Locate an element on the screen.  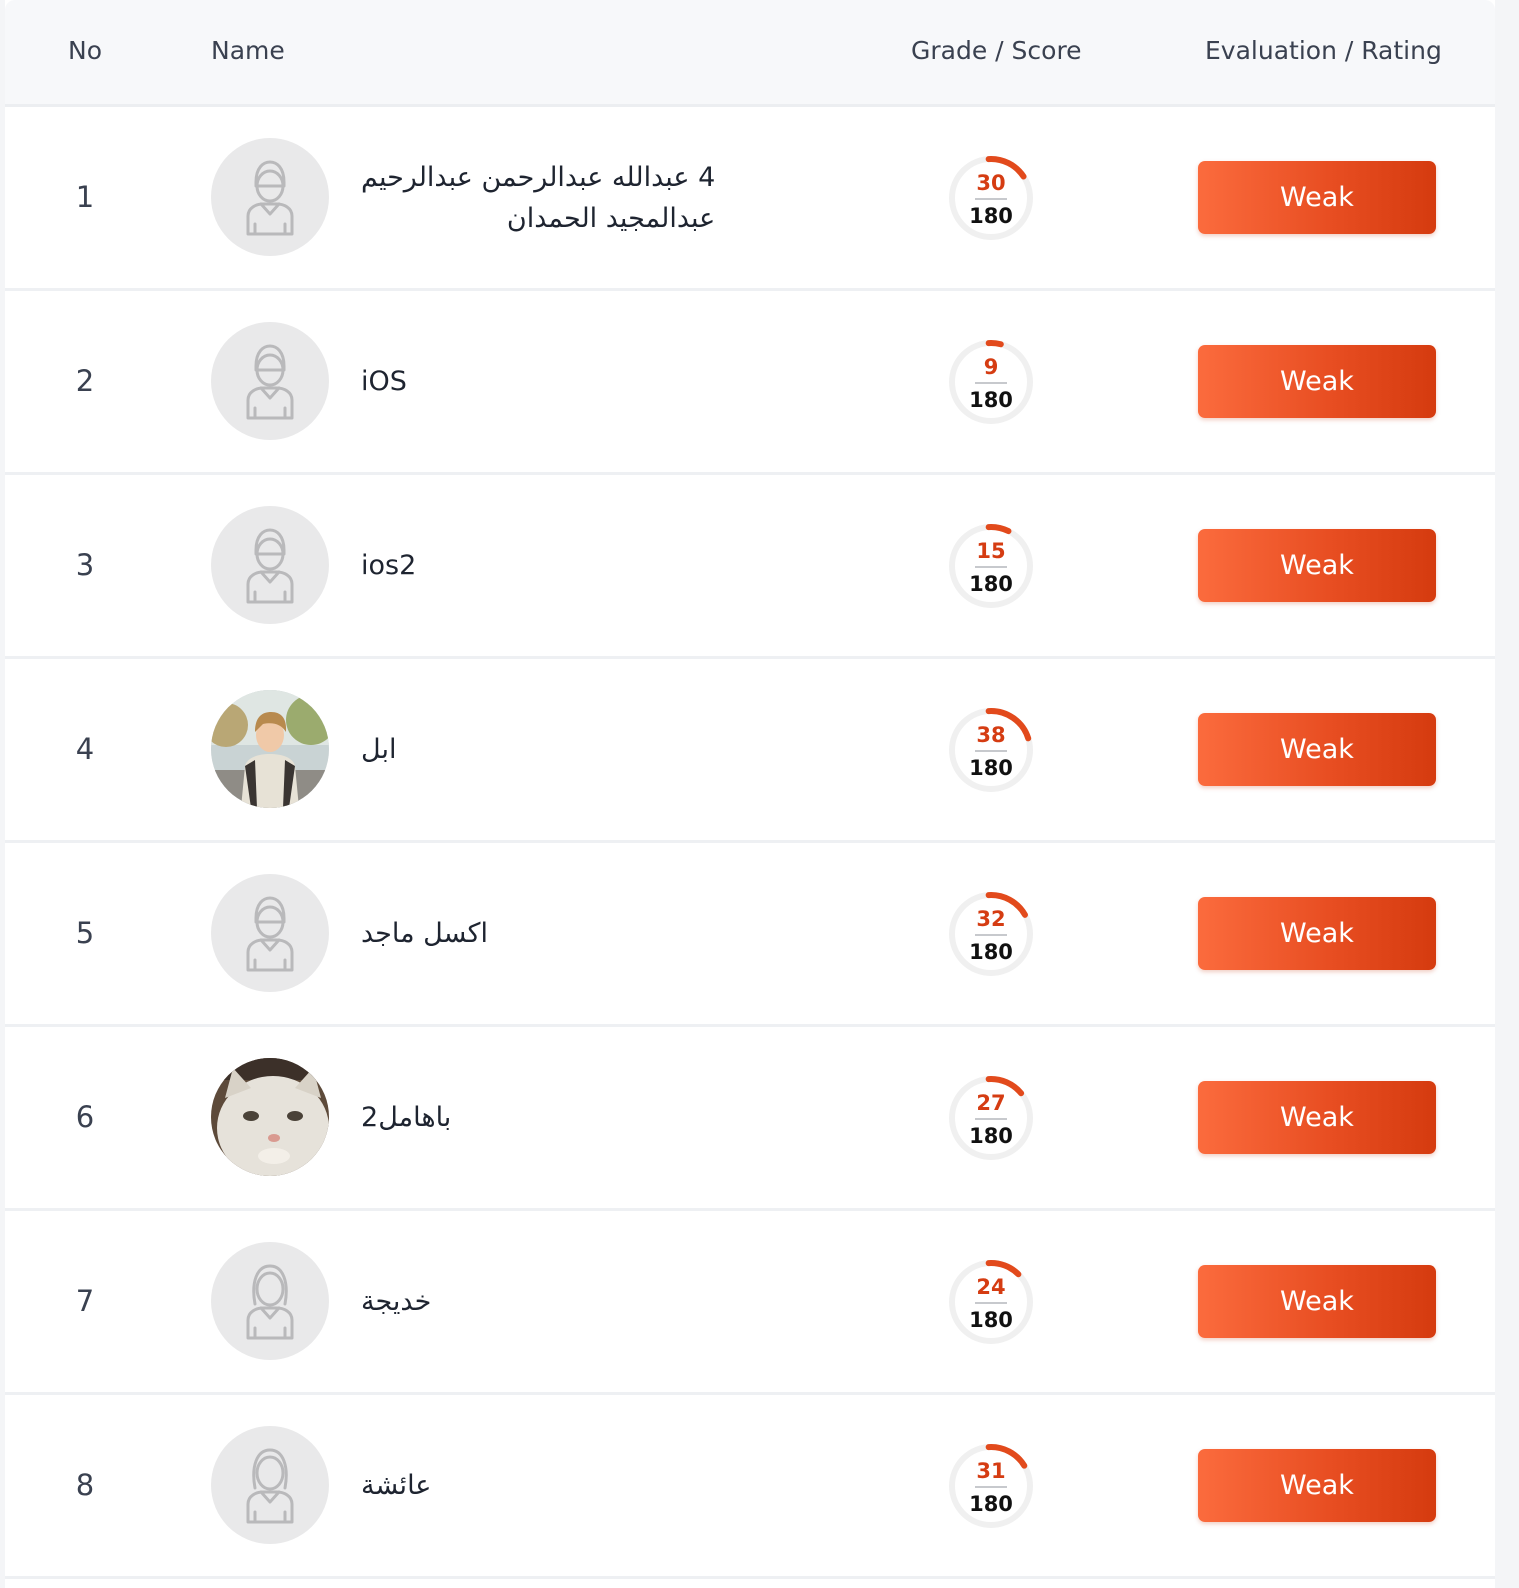
student-name-line: عائشة is located at coordinates (396, 1485).